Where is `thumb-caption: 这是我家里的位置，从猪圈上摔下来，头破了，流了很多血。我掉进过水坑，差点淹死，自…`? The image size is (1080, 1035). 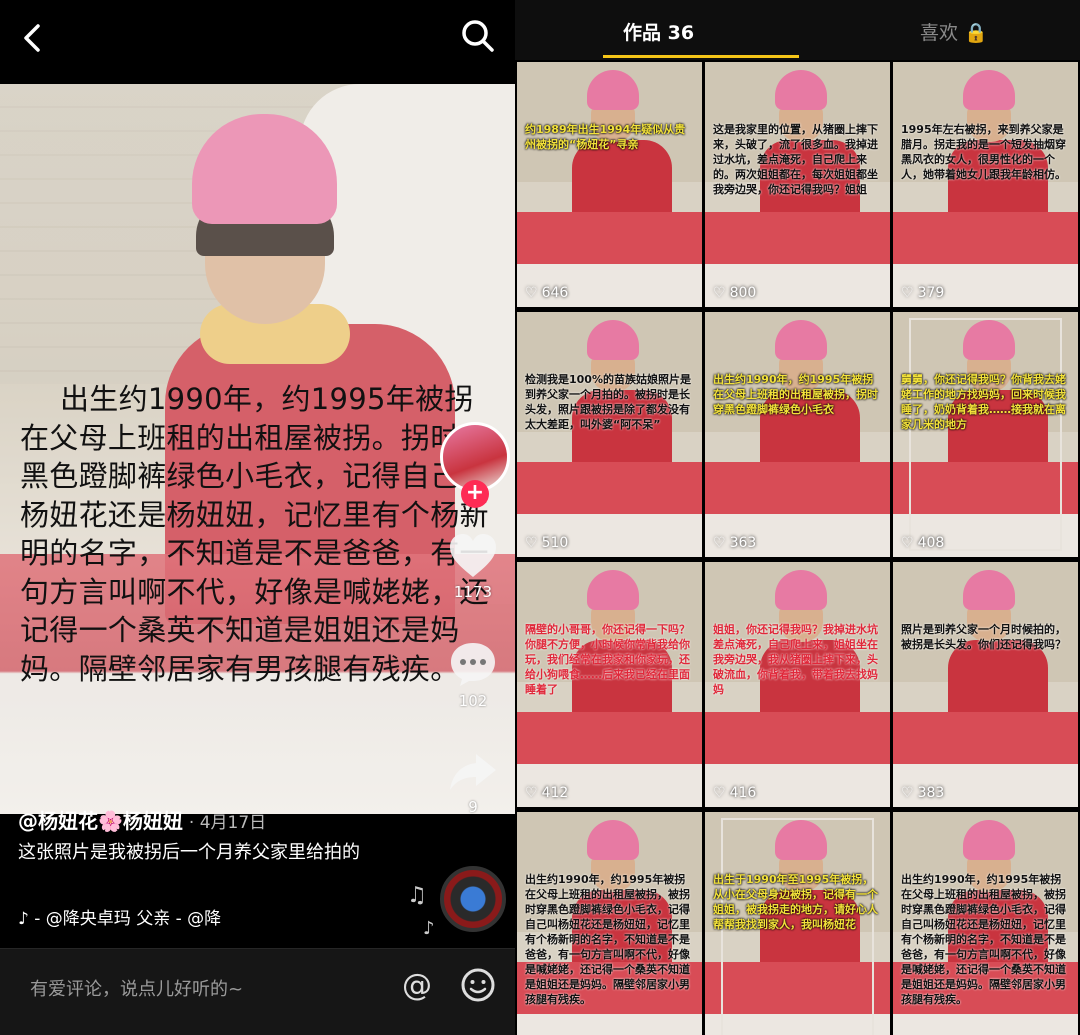
thumb-caption: 这是我家里的位置，从猪圈上摔下来，头破了，流了很多血。我掉进过水坑，差点淹死，自… is located at coordinates (795, 159).